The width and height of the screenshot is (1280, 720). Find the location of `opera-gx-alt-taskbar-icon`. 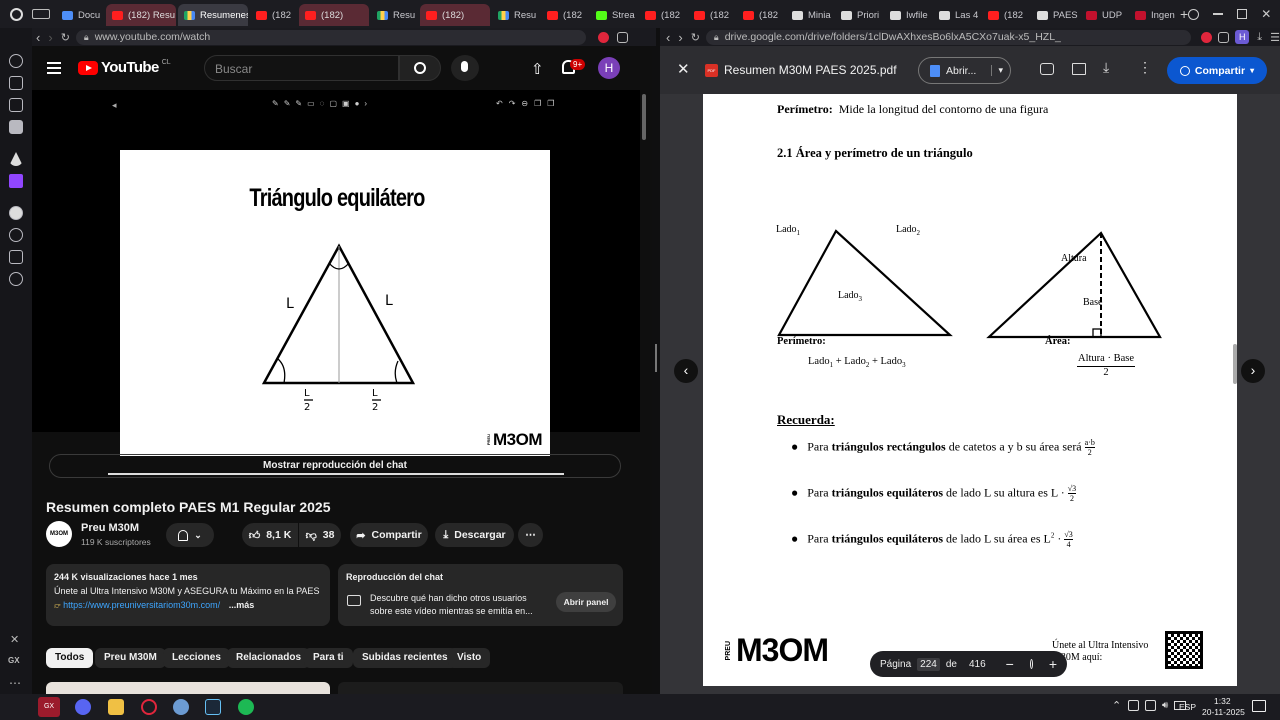

opera-gx-alt-taskbar-icon is located at coordinates (149, 707).